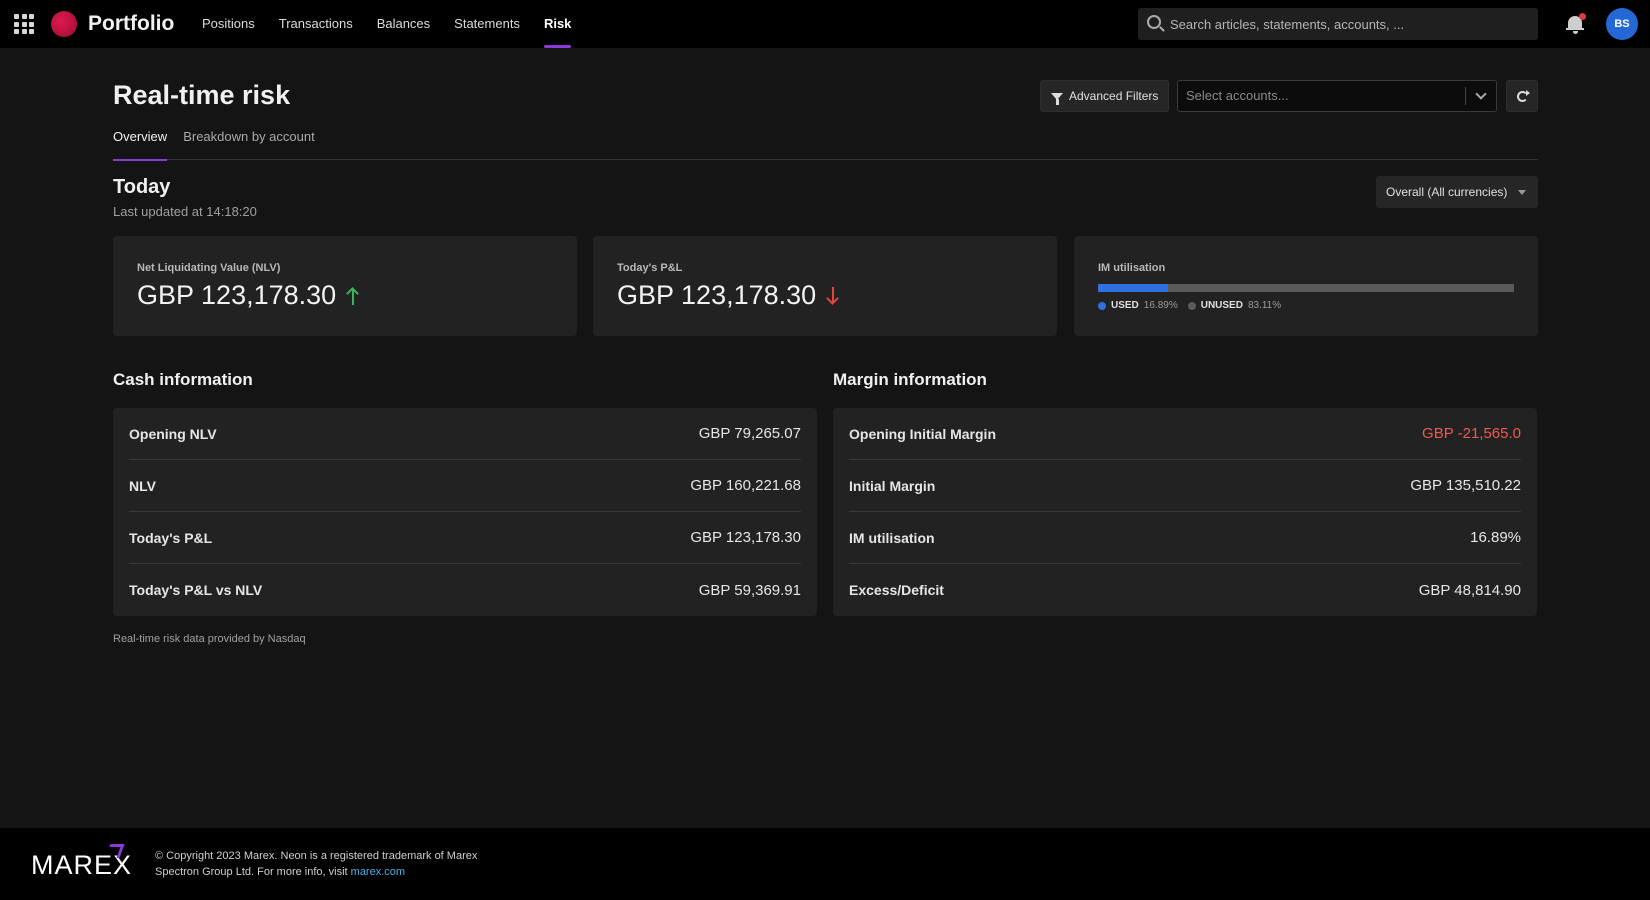 The image size is (1650, 900). I want to click on arrow-up-icon, so click(353, 296).